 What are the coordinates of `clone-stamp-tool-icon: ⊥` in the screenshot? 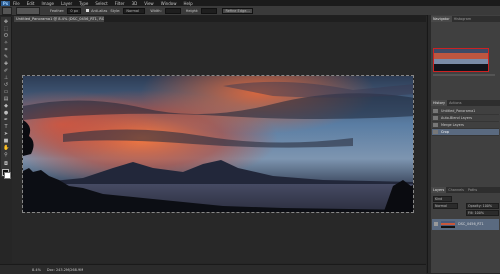 It's located at (6, 78).